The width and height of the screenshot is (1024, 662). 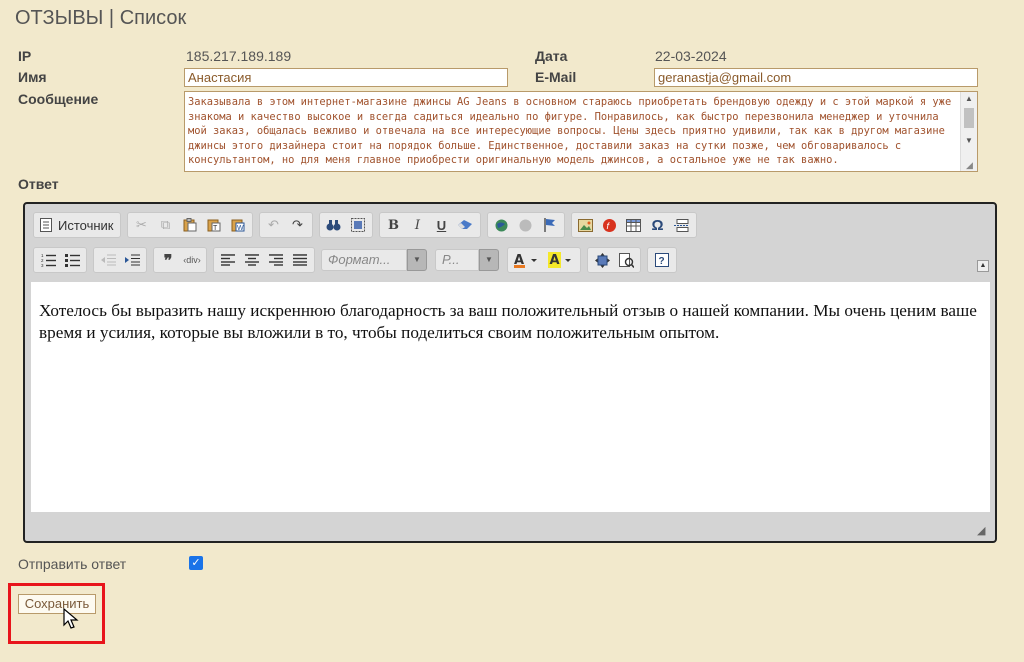 What do you see at coordinates (25, 56) in the screenshot?
I see `ip-label: IP` at bounding box center [25, 56].